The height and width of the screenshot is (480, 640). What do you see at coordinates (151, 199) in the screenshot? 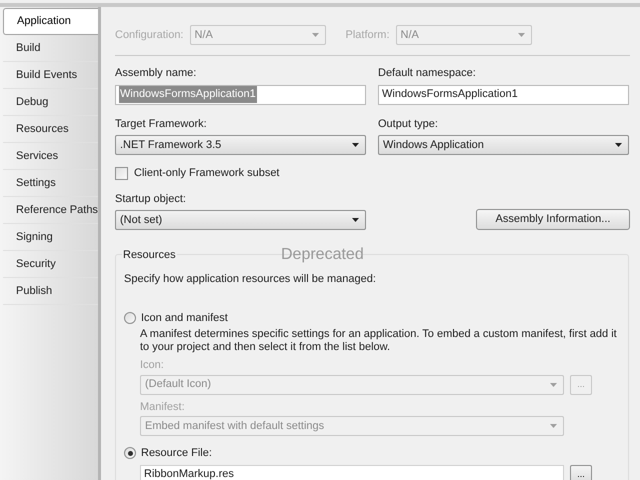
I see `field-label: Startup object:` at bounding box center [151, 199].